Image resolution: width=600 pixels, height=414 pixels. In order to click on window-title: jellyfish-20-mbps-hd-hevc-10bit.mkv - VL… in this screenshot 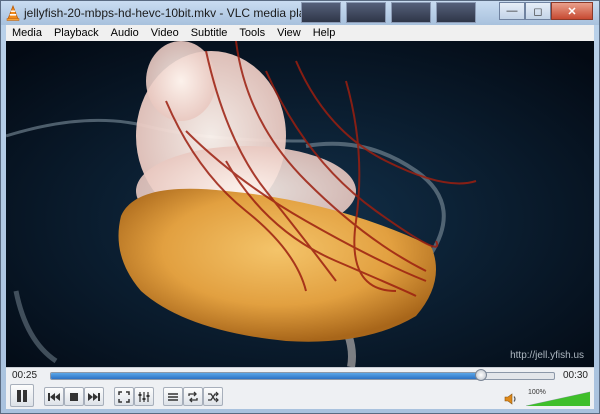, I will do `click(173, 13)`.